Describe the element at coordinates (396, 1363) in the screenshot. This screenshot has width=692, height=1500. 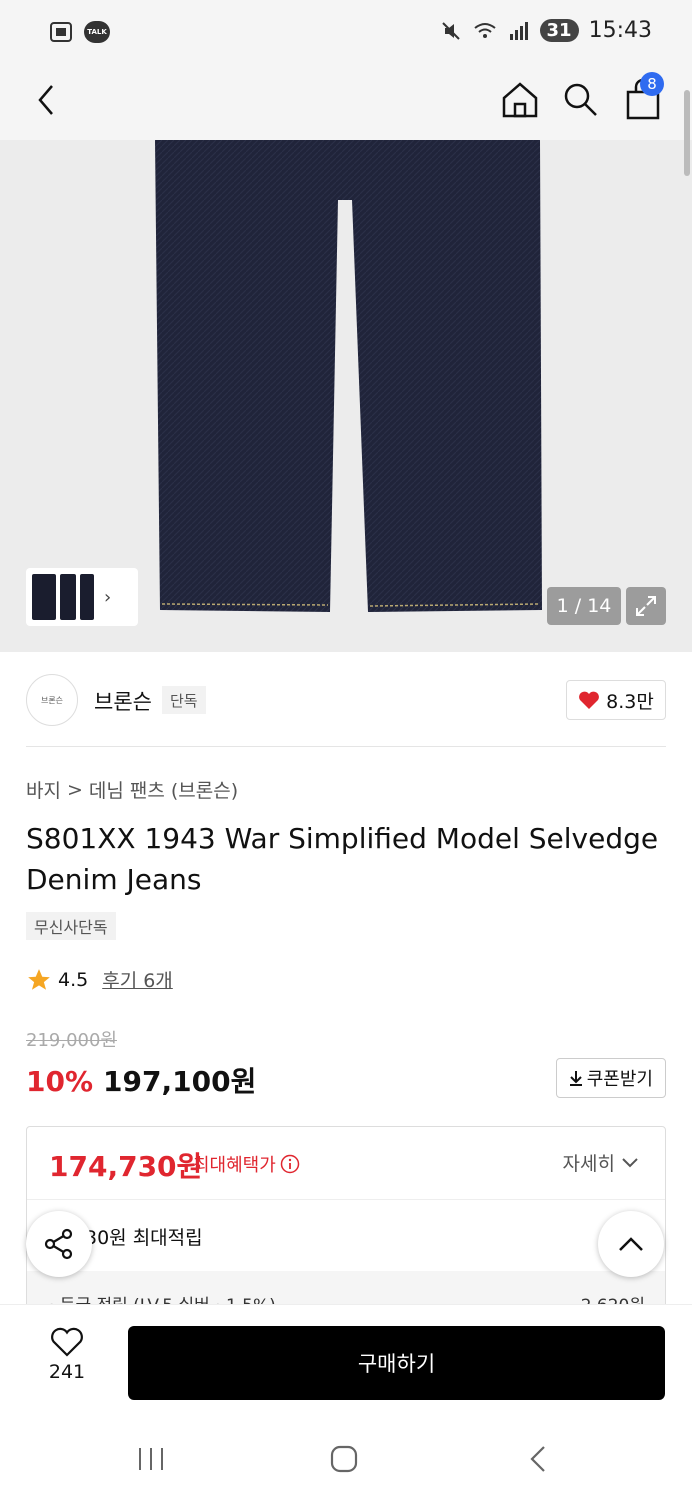
I see `buy-button: 구매하기` at that location.